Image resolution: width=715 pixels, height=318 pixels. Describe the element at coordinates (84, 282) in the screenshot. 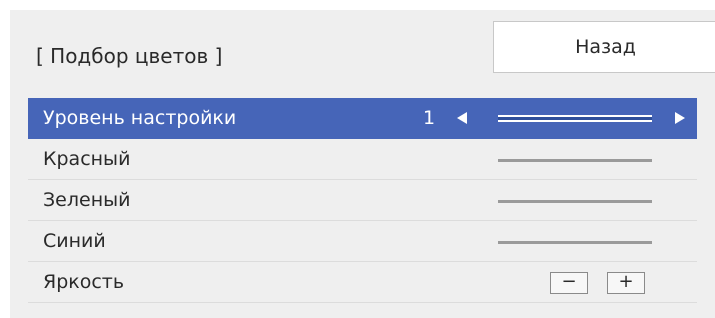

I see `brightness-label: Яркость` at that location.